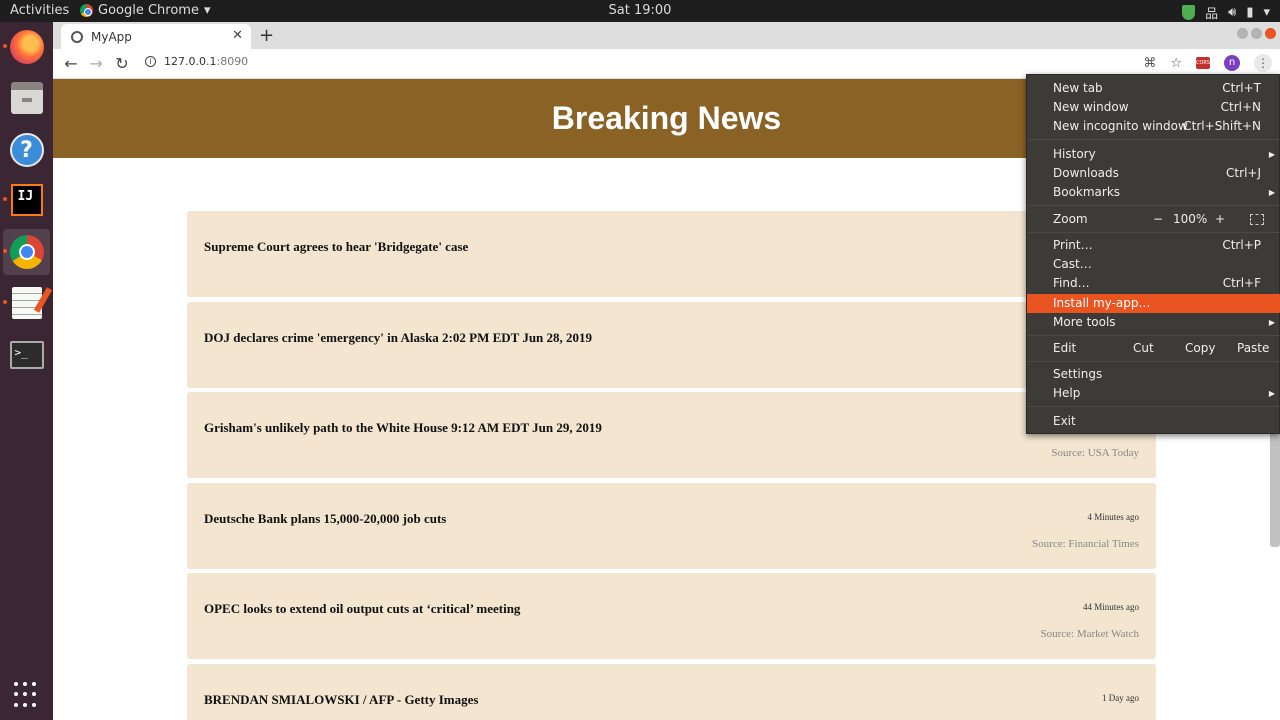 This screenshot has height=720, width=1280. I want to click on news-source: Source: Financial Times, so click(1085, 543).